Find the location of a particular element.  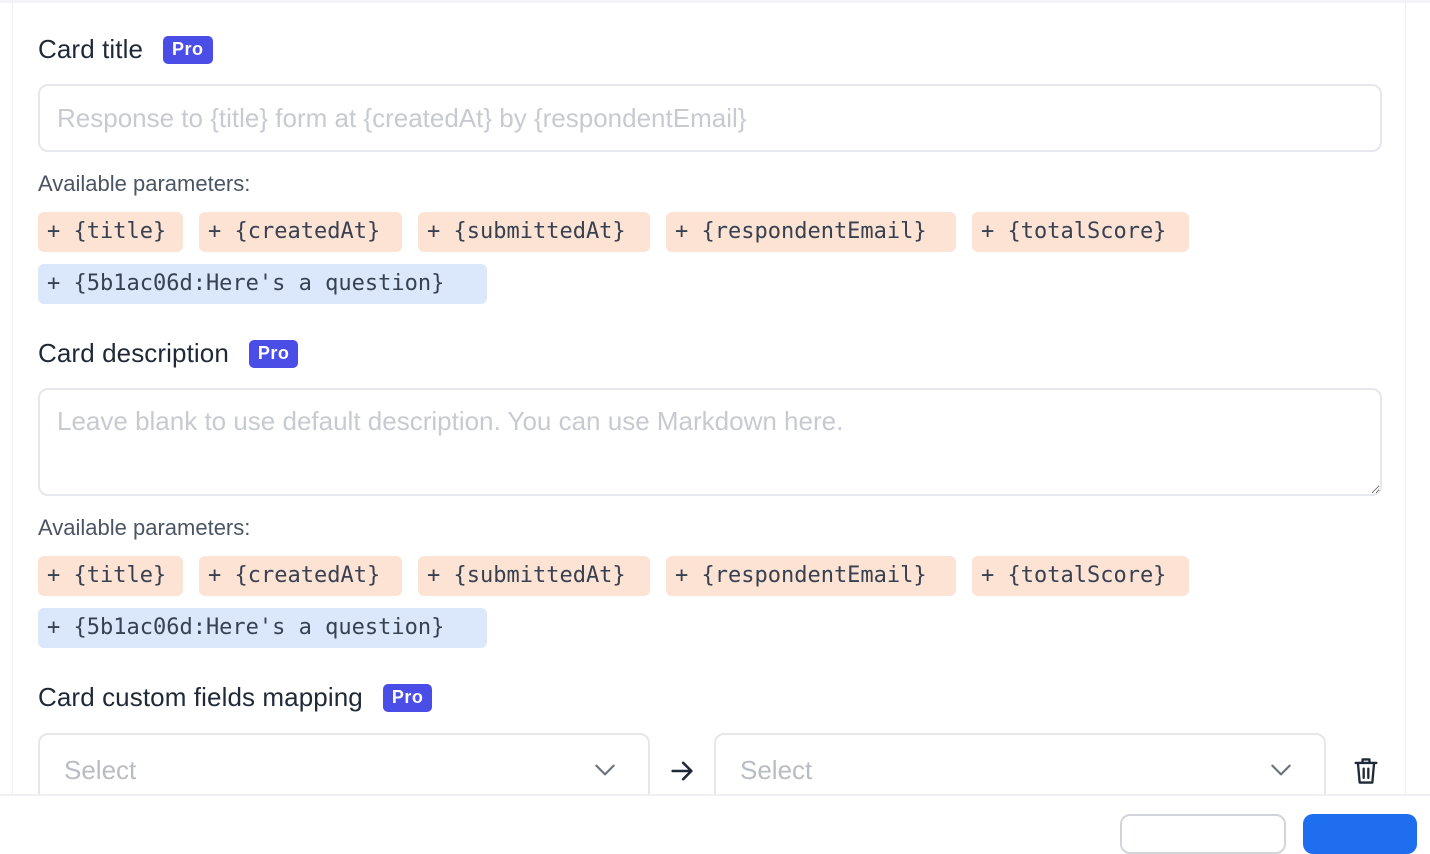

custom-fields-label: Card custom fields mapping Pro is located at coordinates (235, 697).